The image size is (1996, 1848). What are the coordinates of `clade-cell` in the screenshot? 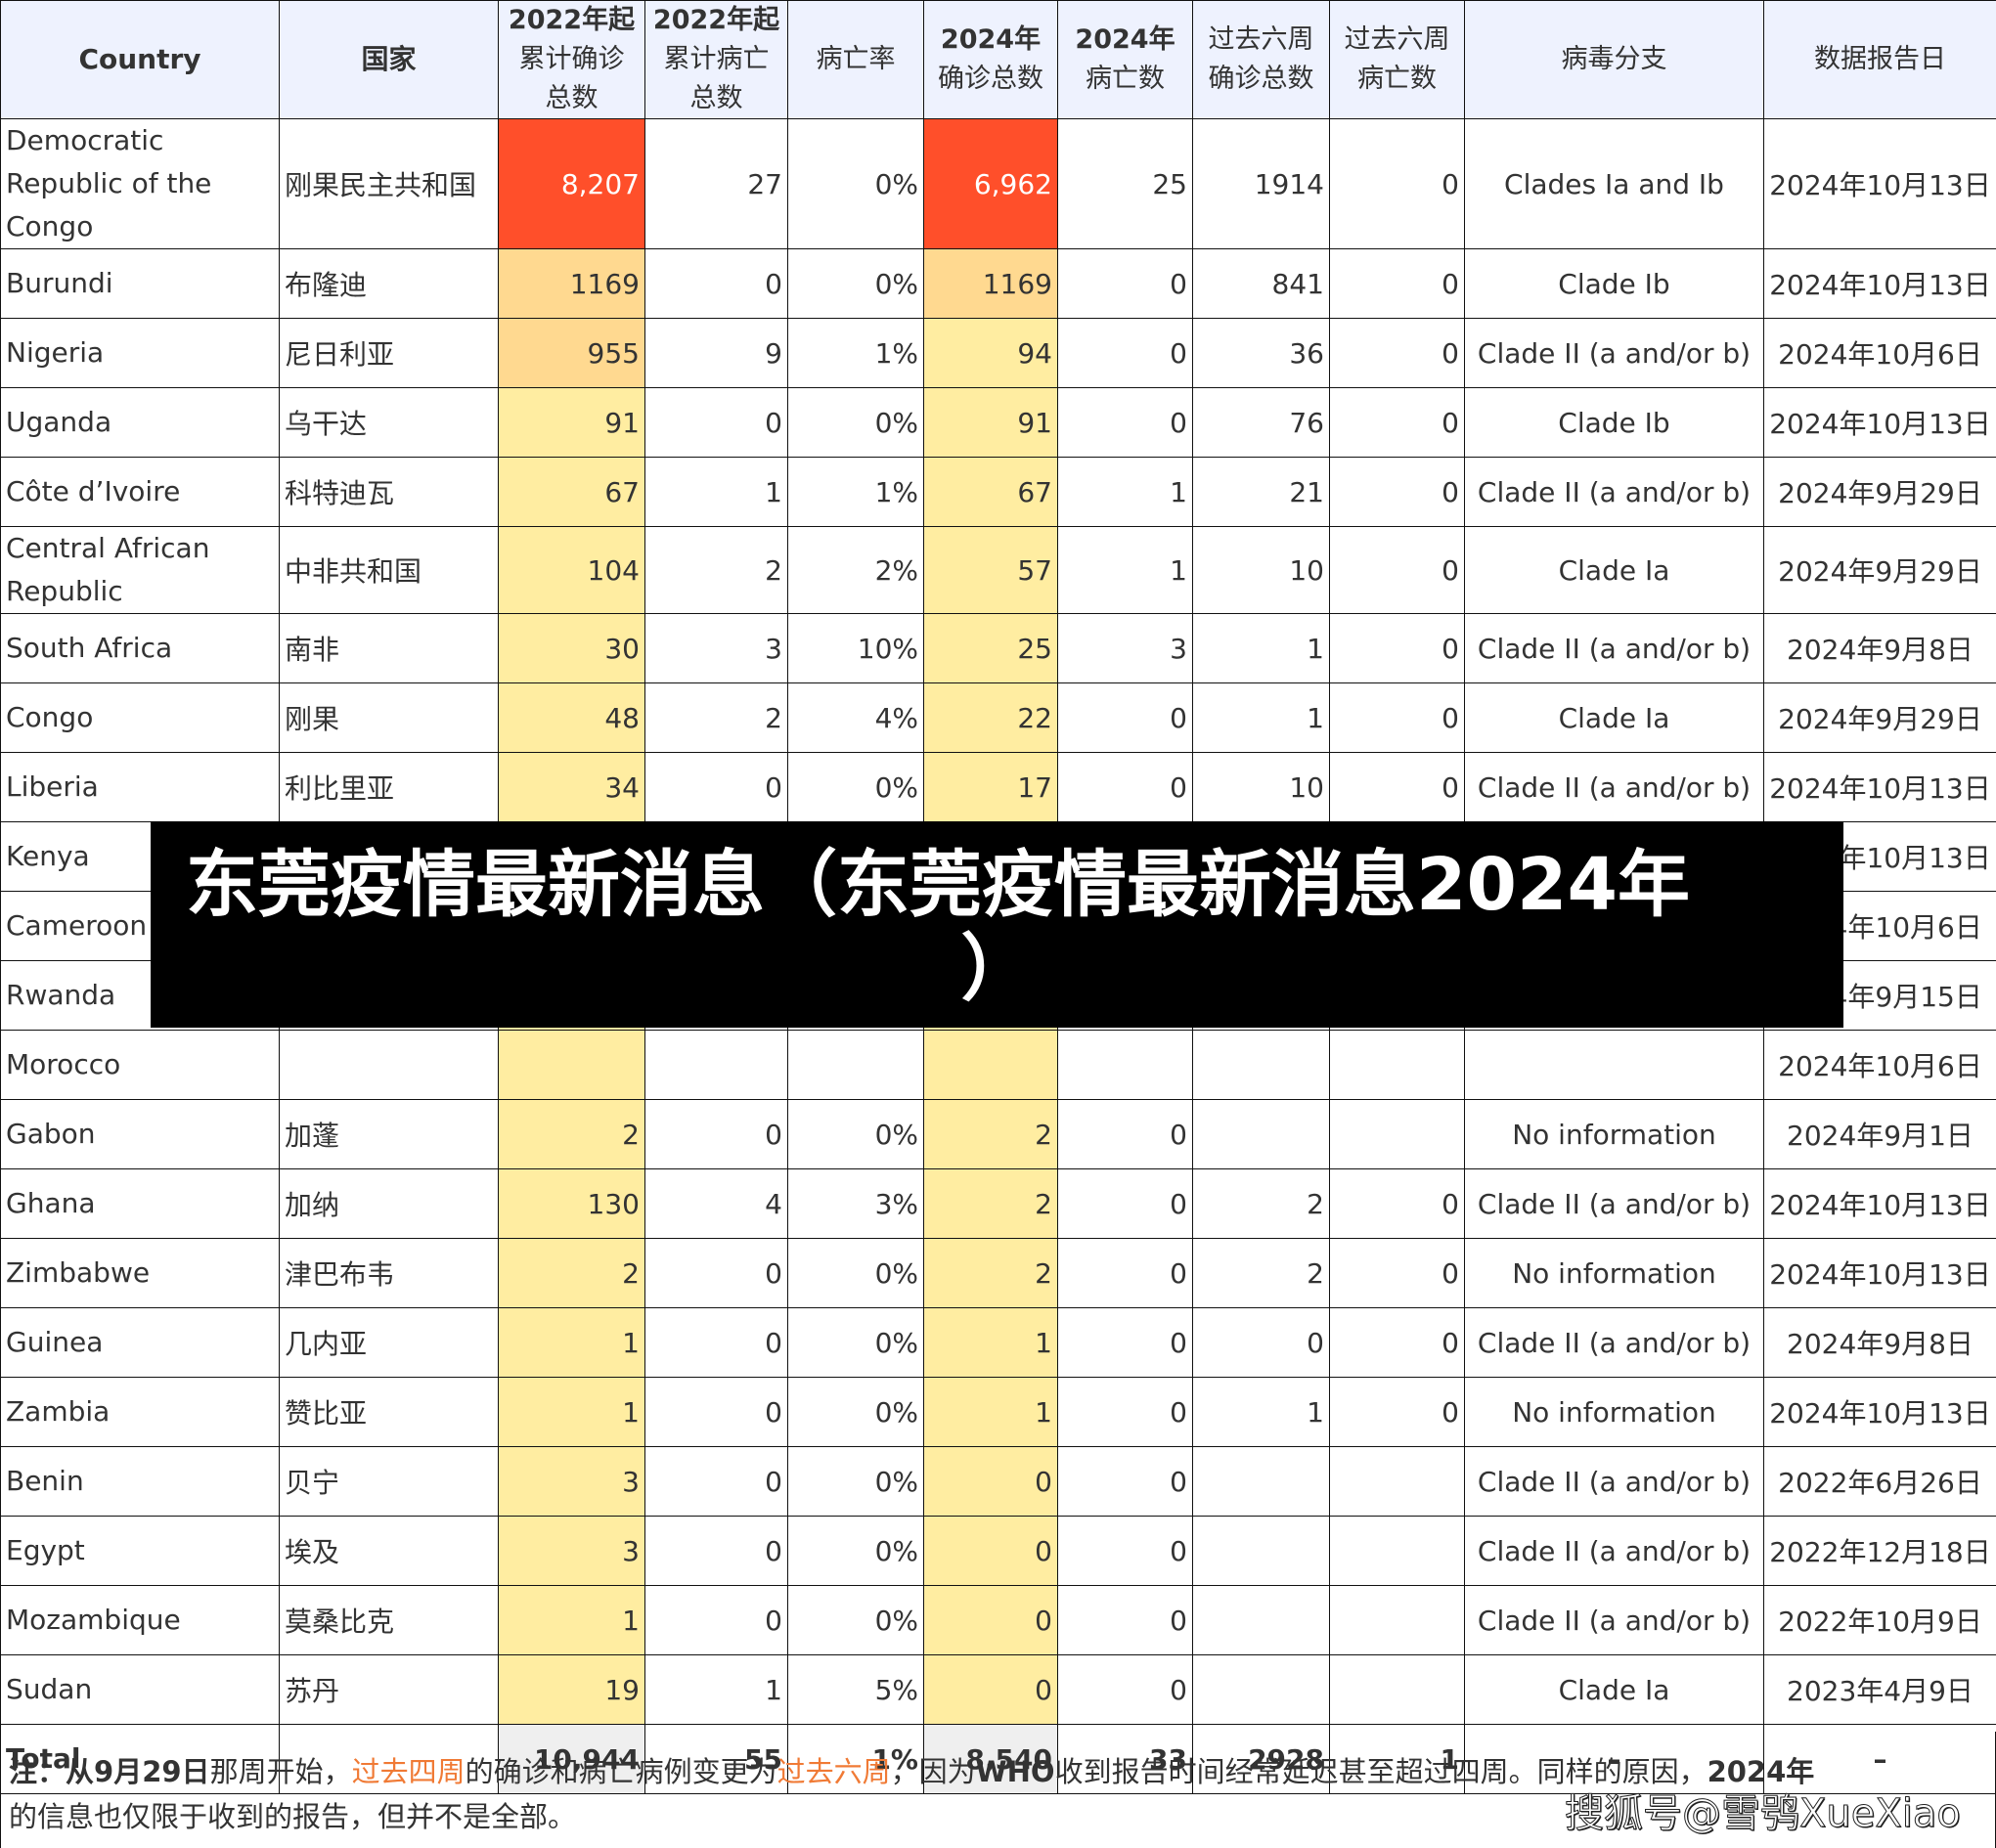 It's located at (1614, 1065).